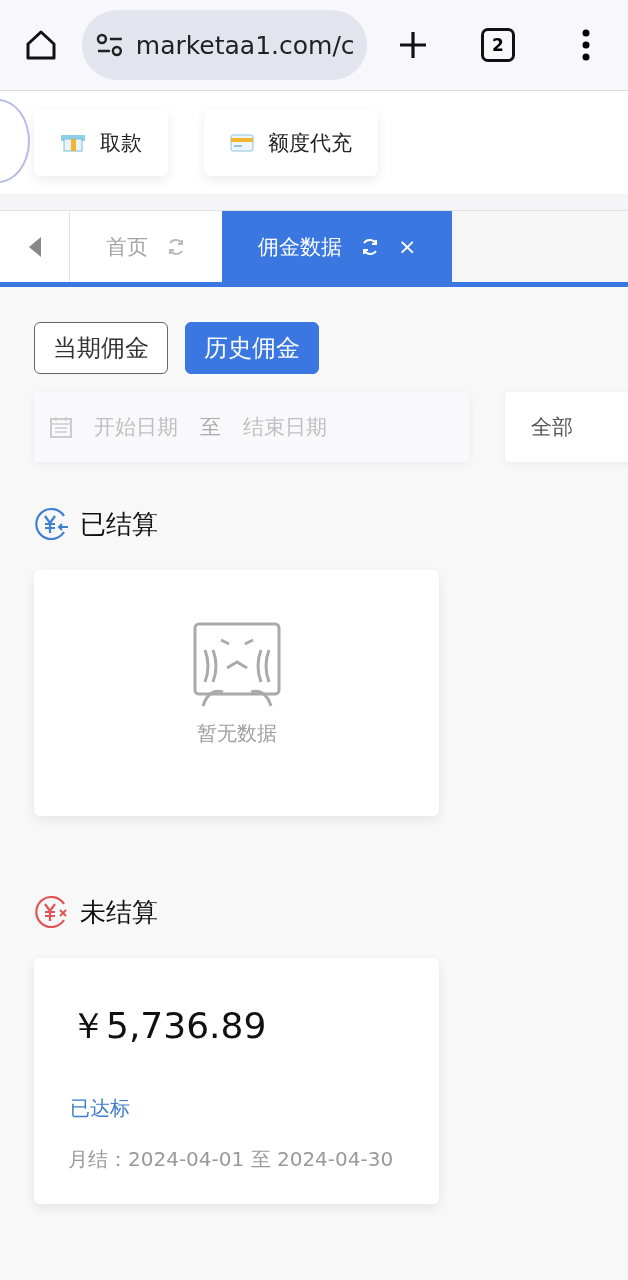  What do you see at coordinates (242, 142) in the screenshot?
I see `card-icon` at bounding box center [242, 142].